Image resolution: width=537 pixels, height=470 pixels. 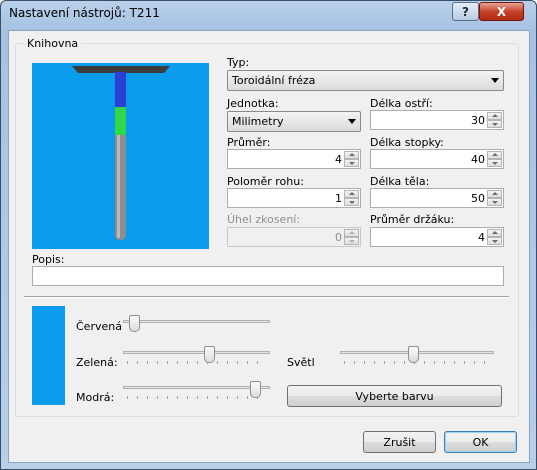 I want to click on diameter-value: 4, so click(x=338, y=159).